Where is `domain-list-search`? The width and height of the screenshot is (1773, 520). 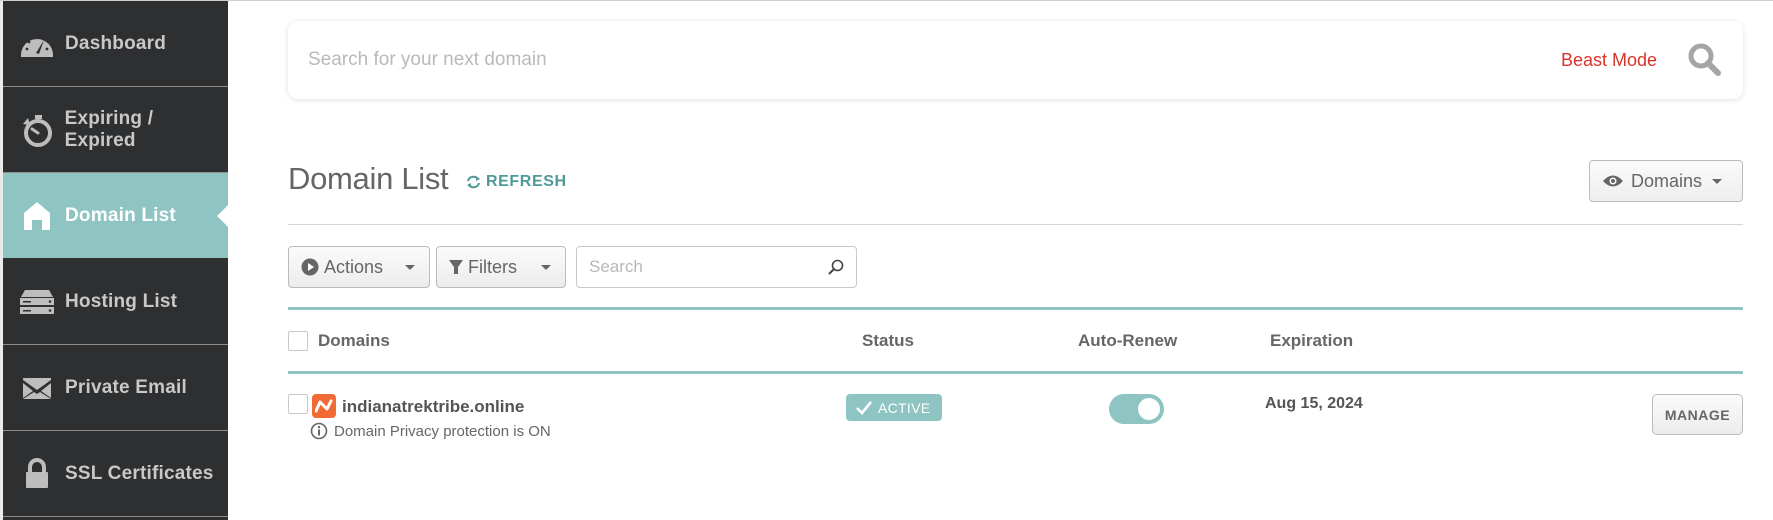 domain-list-search is located at coordinates (716, 267).